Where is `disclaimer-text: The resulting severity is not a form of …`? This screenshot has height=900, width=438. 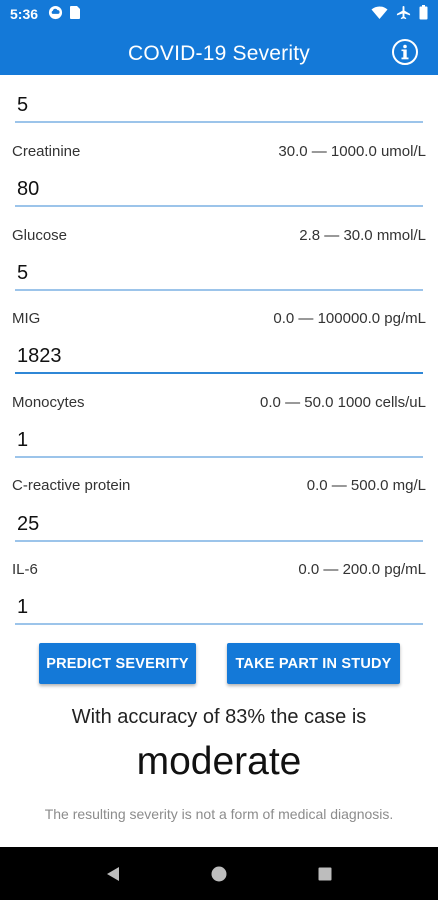 disclaimer-text: The resulting severity is not a form of … is located at coordinates (219, 814).